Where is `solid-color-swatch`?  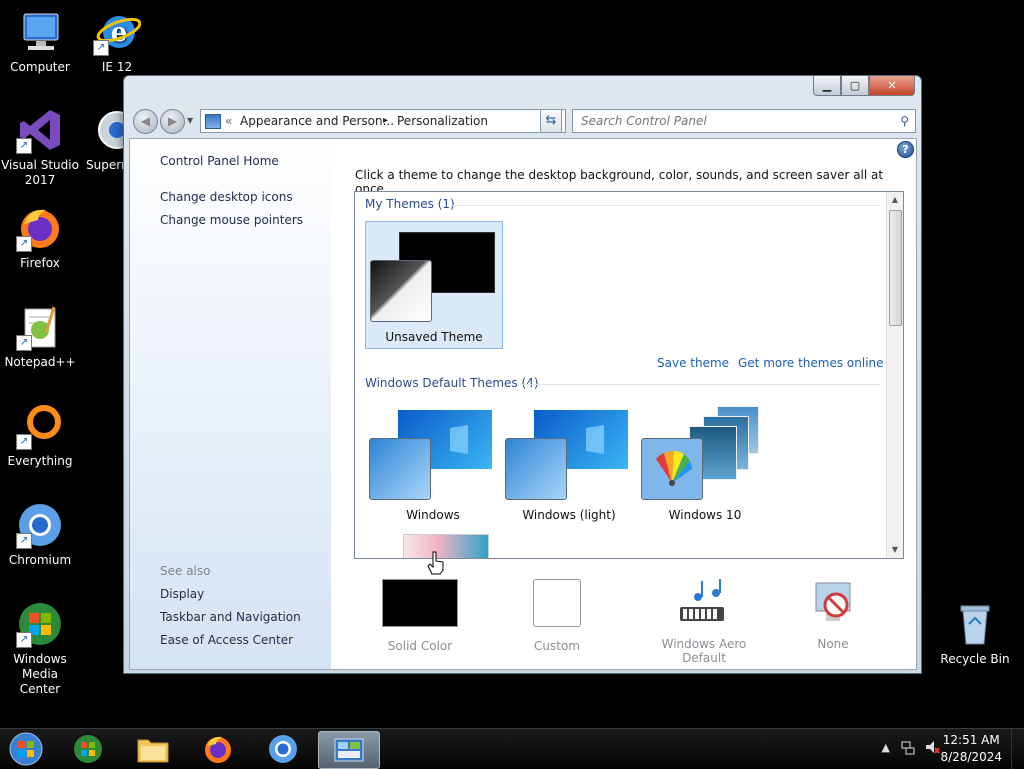 solid-color-swatch is located at coordinates (420, 603).